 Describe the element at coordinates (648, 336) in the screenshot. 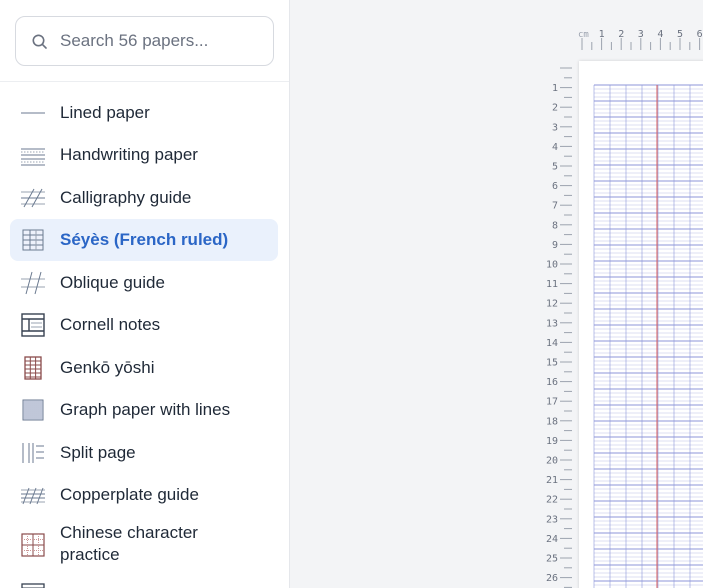

I see `seyes-ruled-grid` at that location.